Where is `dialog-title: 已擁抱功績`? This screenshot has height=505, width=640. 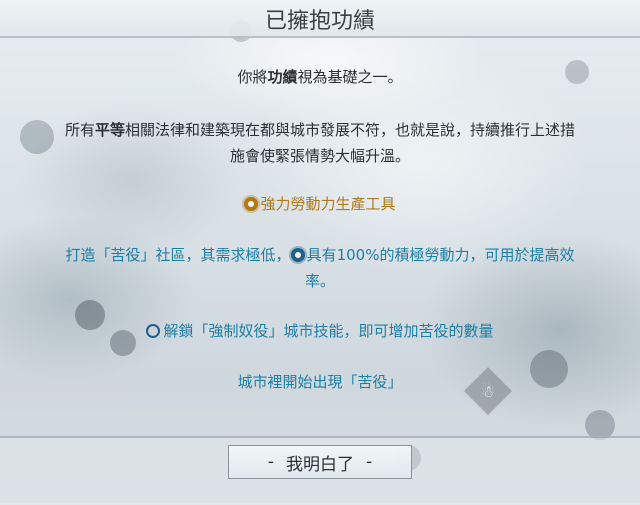
dialog-title: 已擁抱功績 is located at coordinates (319, 21).